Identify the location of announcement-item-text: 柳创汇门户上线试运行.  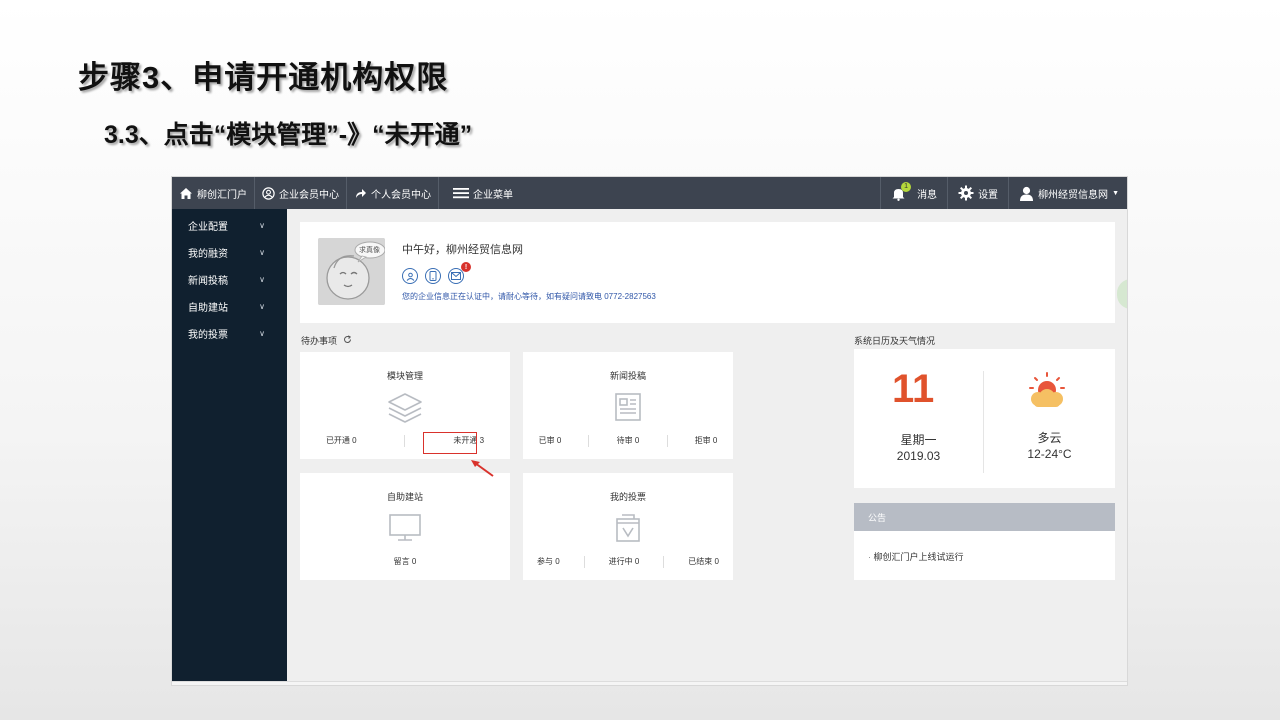
(918, 557).